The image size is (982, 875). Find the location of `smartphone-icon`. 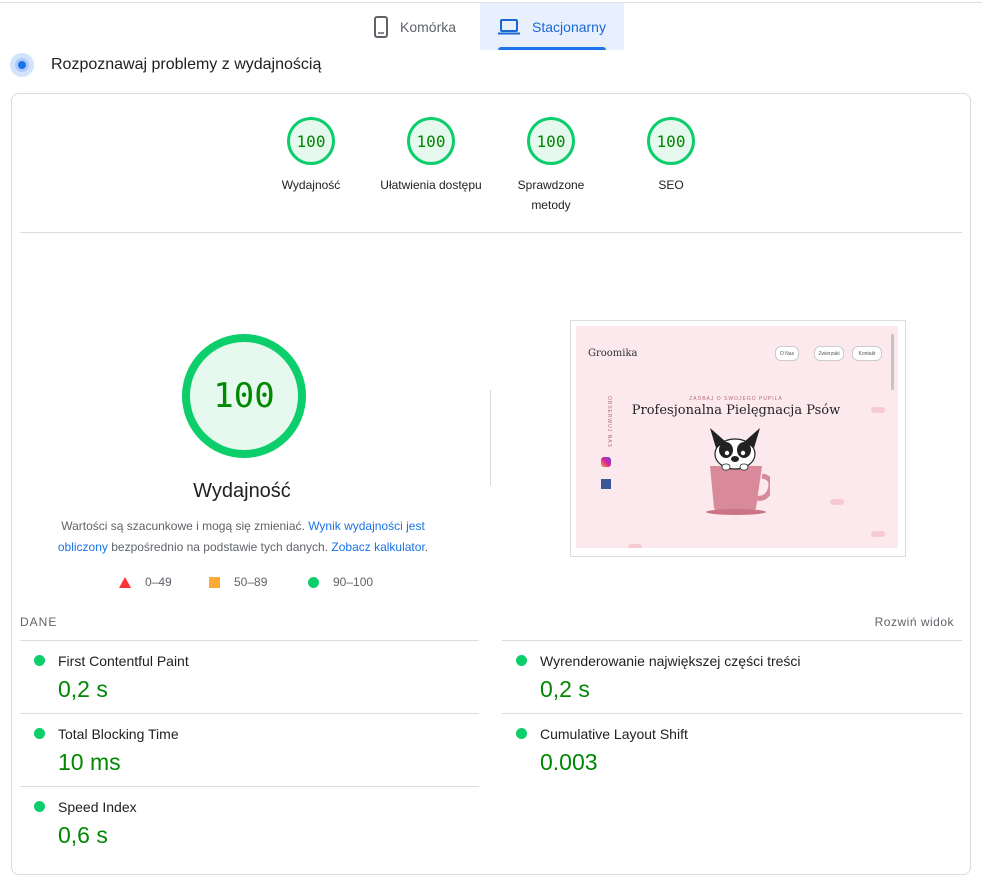

smartphone-icon is located at coordinates (381, 26).